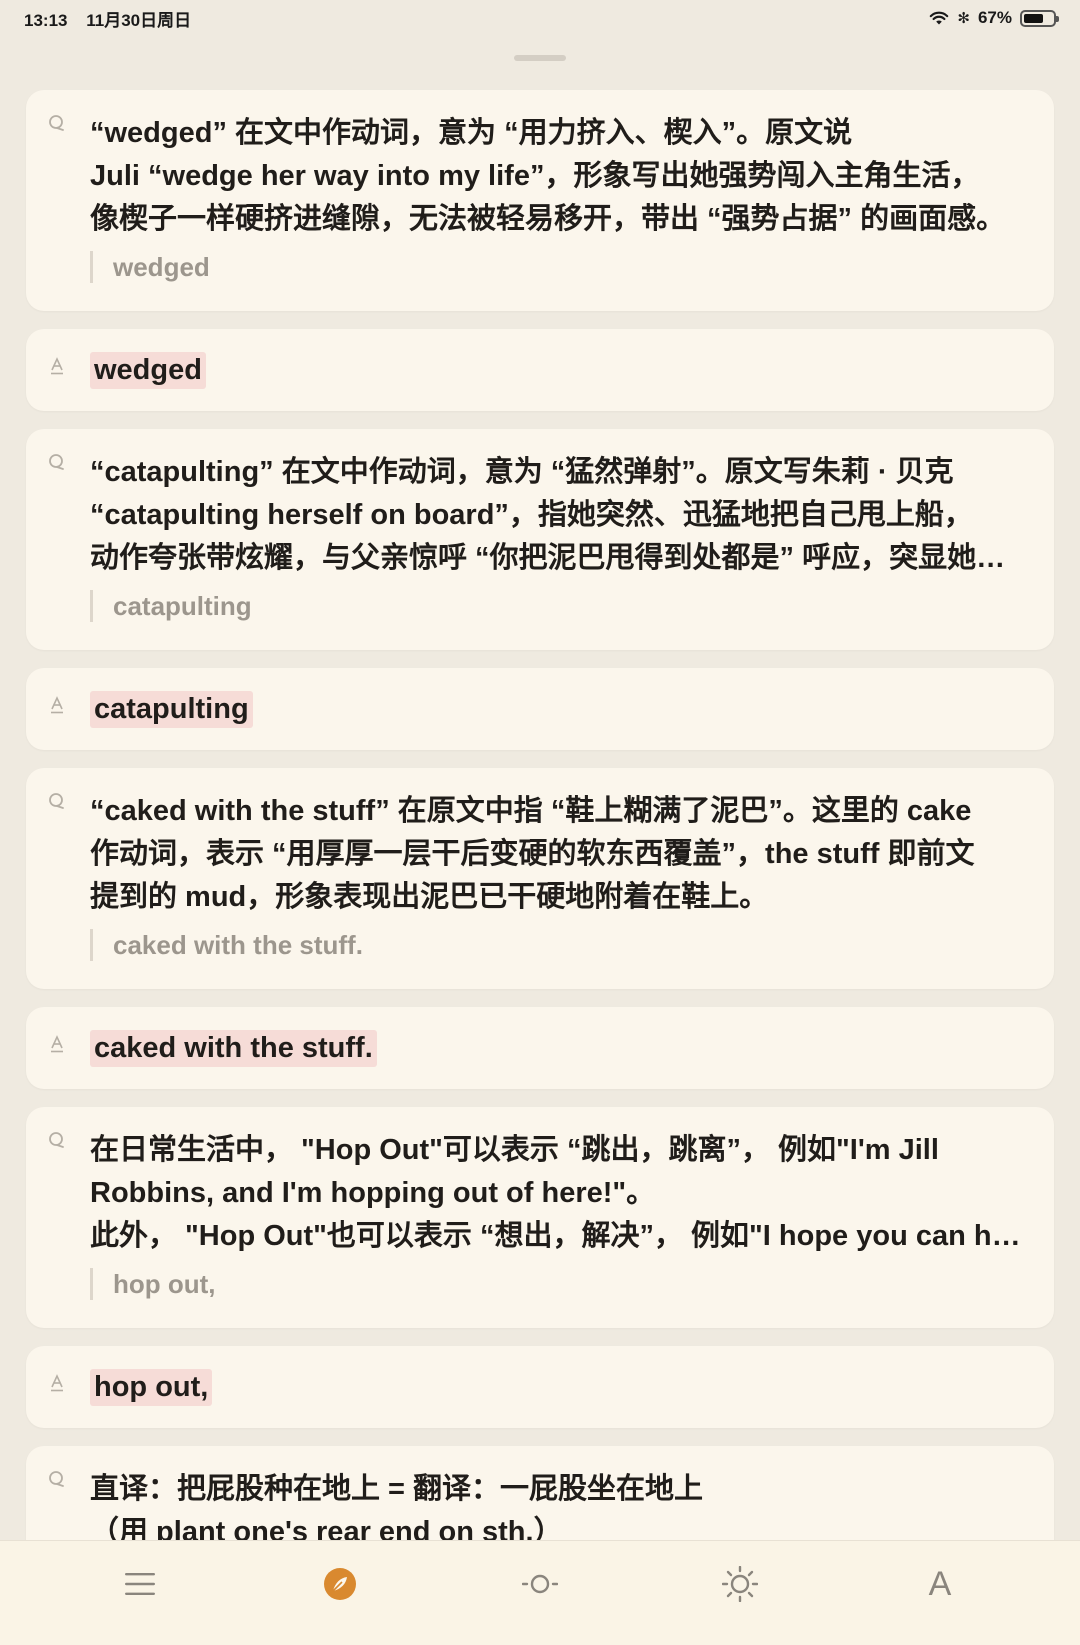 This screenshot has width=1080, height=1645. I want to click on highlight-card: wedged, so click(540, 370).